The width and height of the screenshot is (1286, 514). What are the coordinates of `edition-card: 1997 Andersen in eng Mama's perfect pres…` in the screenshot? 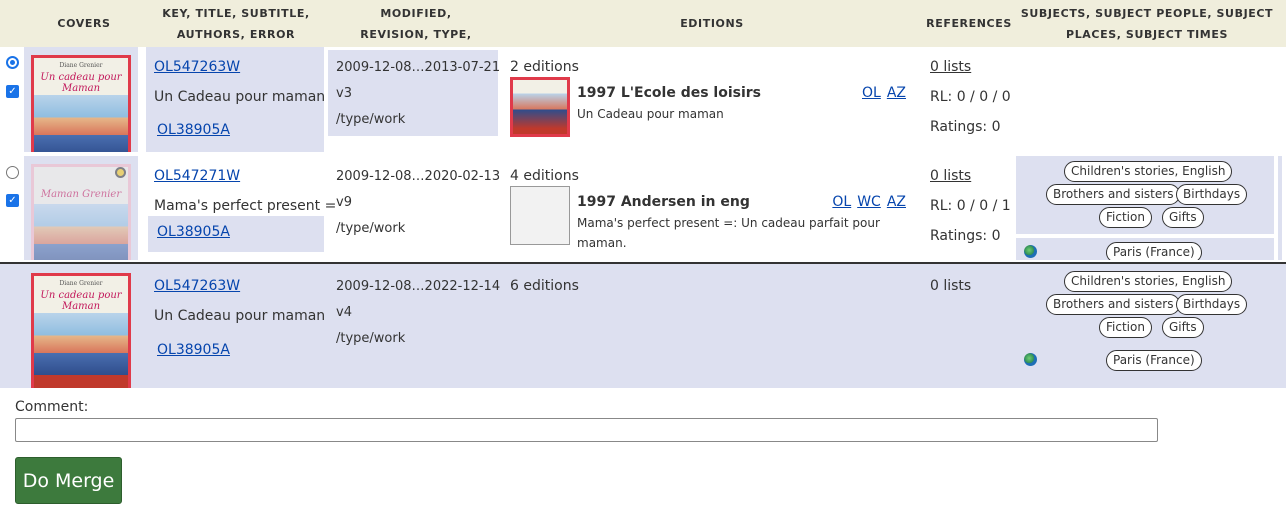 It's located at (709, 223).